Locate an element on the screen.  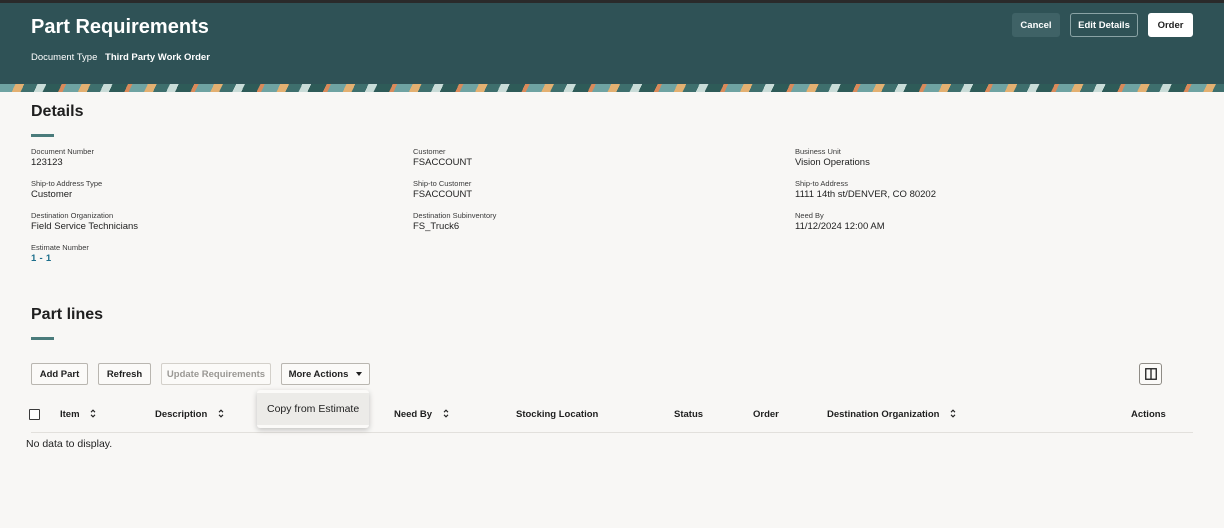
field-ship-to-address-type: Ship-to Address Type Customer is located at coordinates (66, 190).